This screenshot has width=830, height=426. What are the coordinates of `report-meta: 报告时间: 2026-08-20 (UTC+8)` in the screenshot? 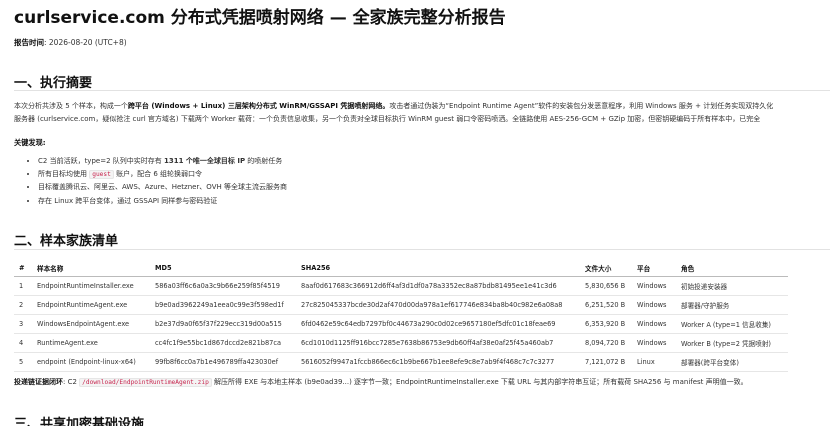 It's located at (70, 42).